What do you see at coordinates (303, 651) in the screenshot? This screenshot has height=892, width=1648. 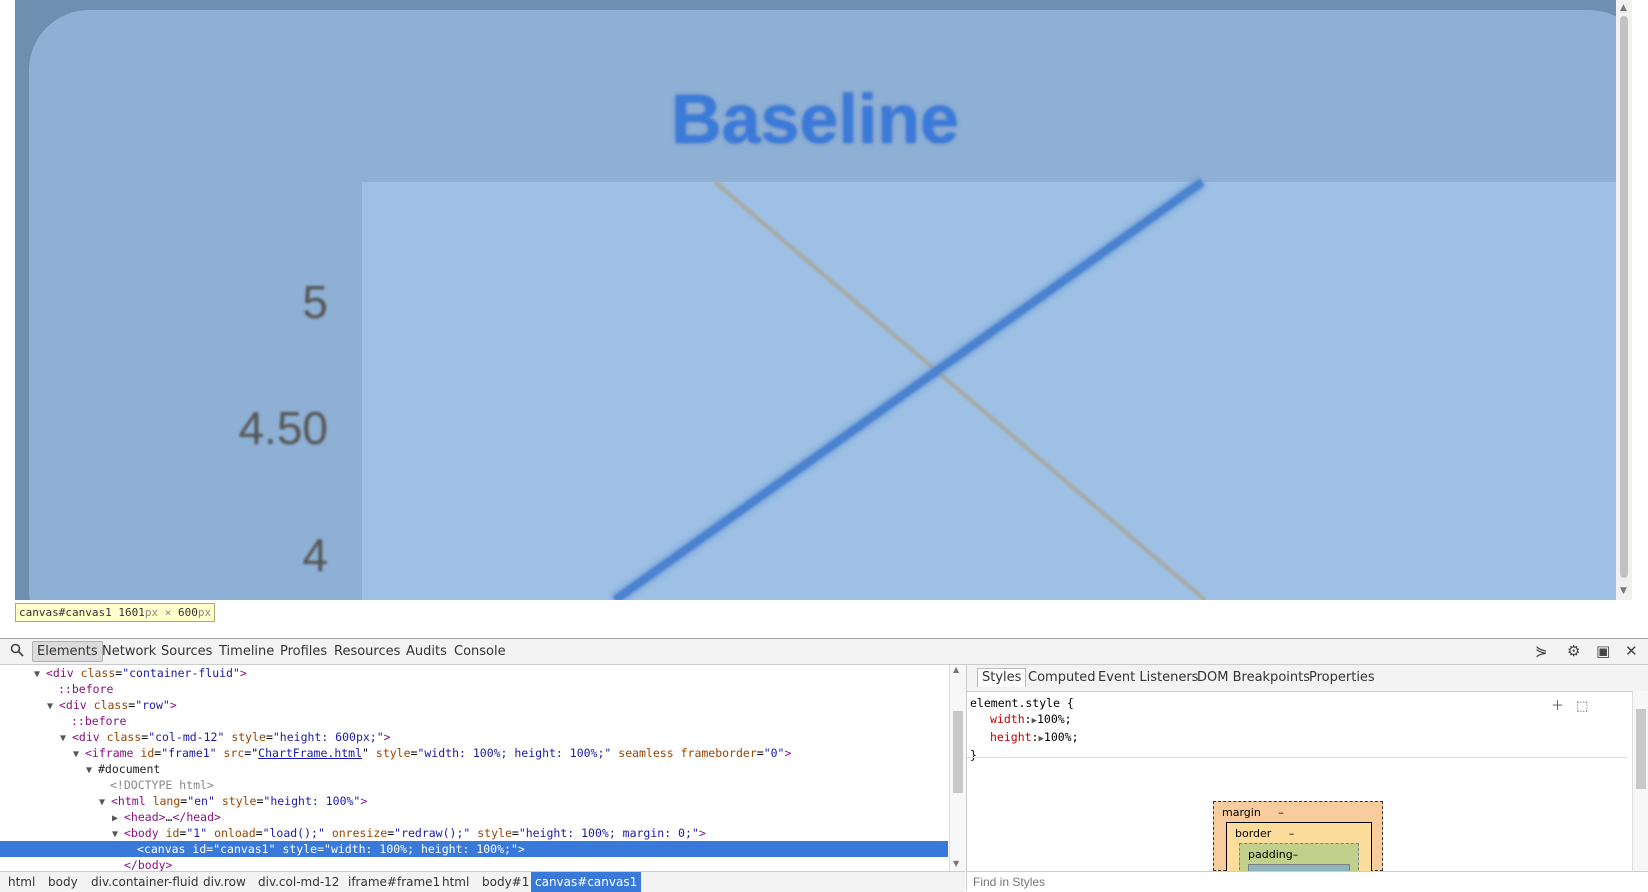 I see `tab-profiles: Profiles` at bounding box center [303, 651].